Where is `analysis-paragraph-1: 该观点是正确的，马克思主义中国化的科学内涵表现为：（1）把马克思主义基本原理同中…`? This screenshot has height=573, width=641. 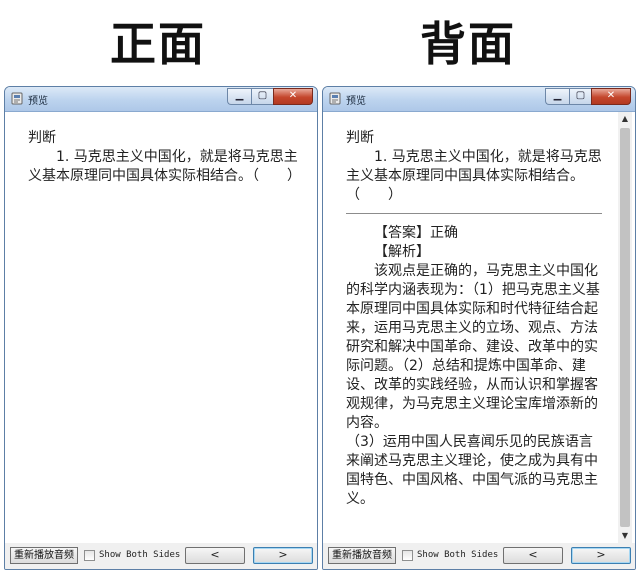 analysis-paragraph-1: 该观点是正确的，马克思主义中国化的科学内涵表现为：（1）把马克思主义基本原理同中… is located at coordinates (473, 347).